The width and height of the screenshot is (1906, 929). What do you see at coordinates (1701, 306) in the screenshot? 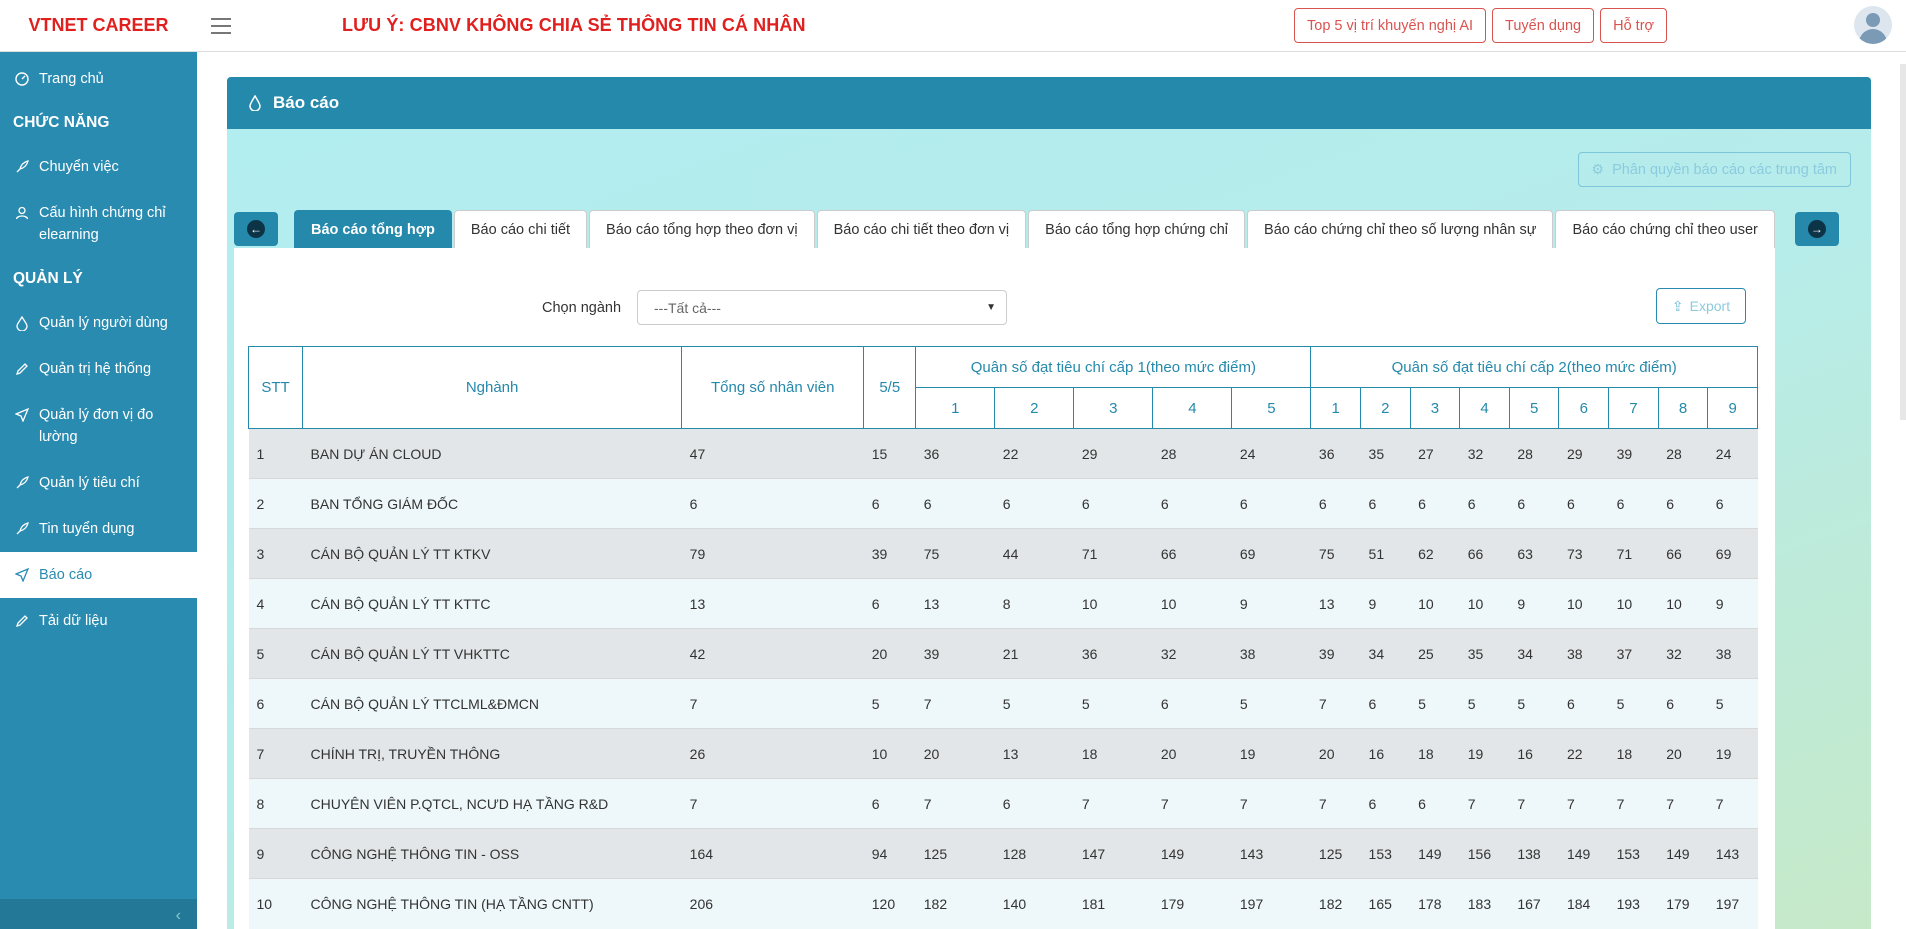
I see `export-button: ⇪ Export` at bounding box center [1701, 306].